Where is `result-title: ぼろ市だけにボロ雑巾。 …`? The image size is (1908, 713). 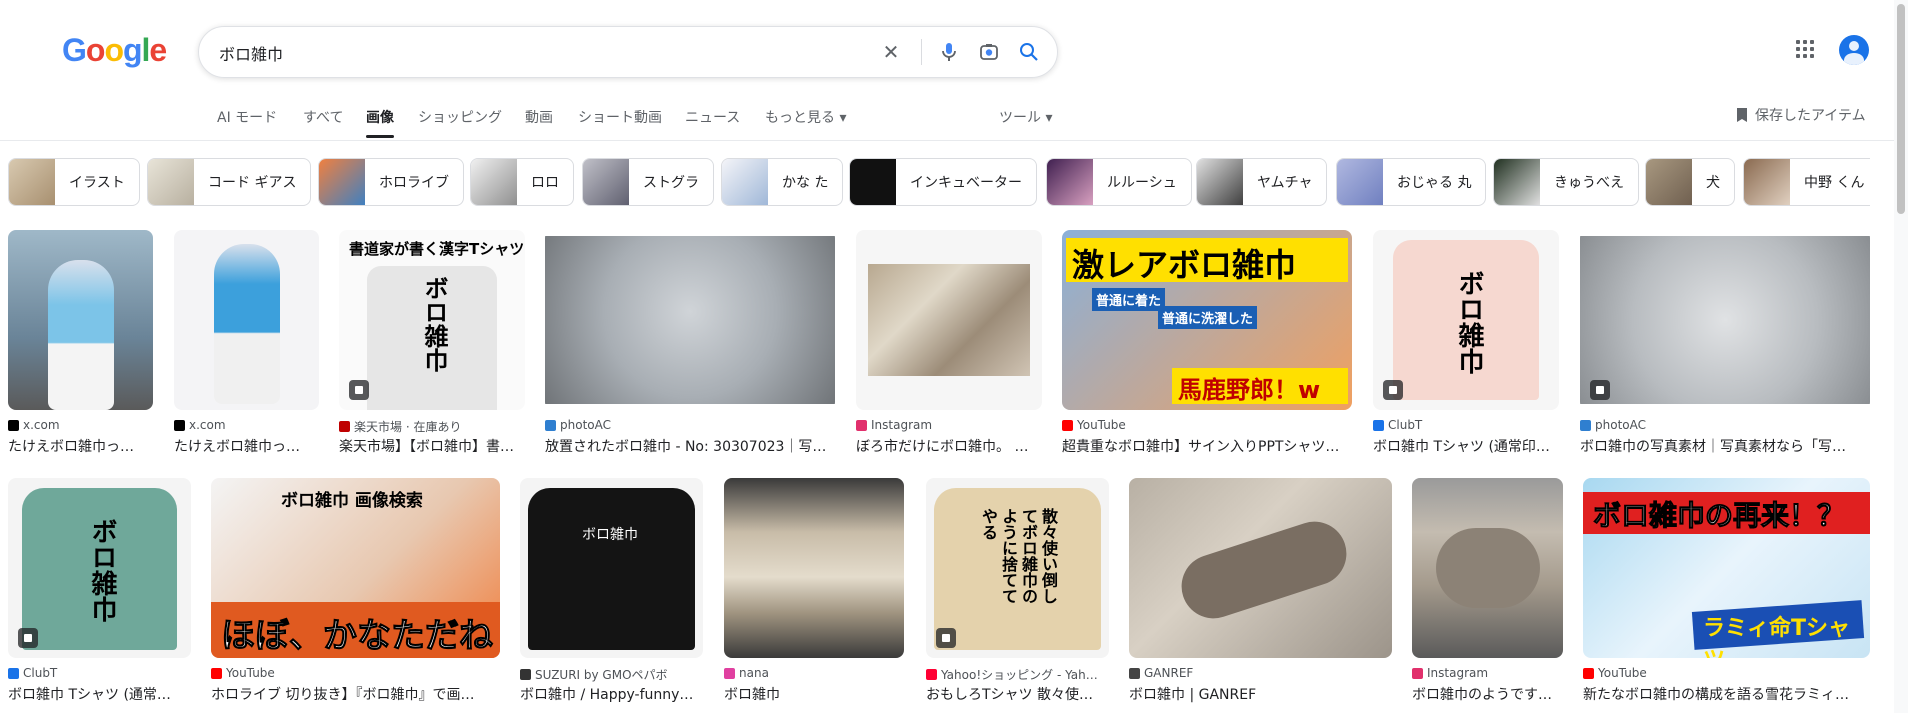
result-title: ぼろ市だけにボロ雑巾。 … is located at coordinates (949, 446).